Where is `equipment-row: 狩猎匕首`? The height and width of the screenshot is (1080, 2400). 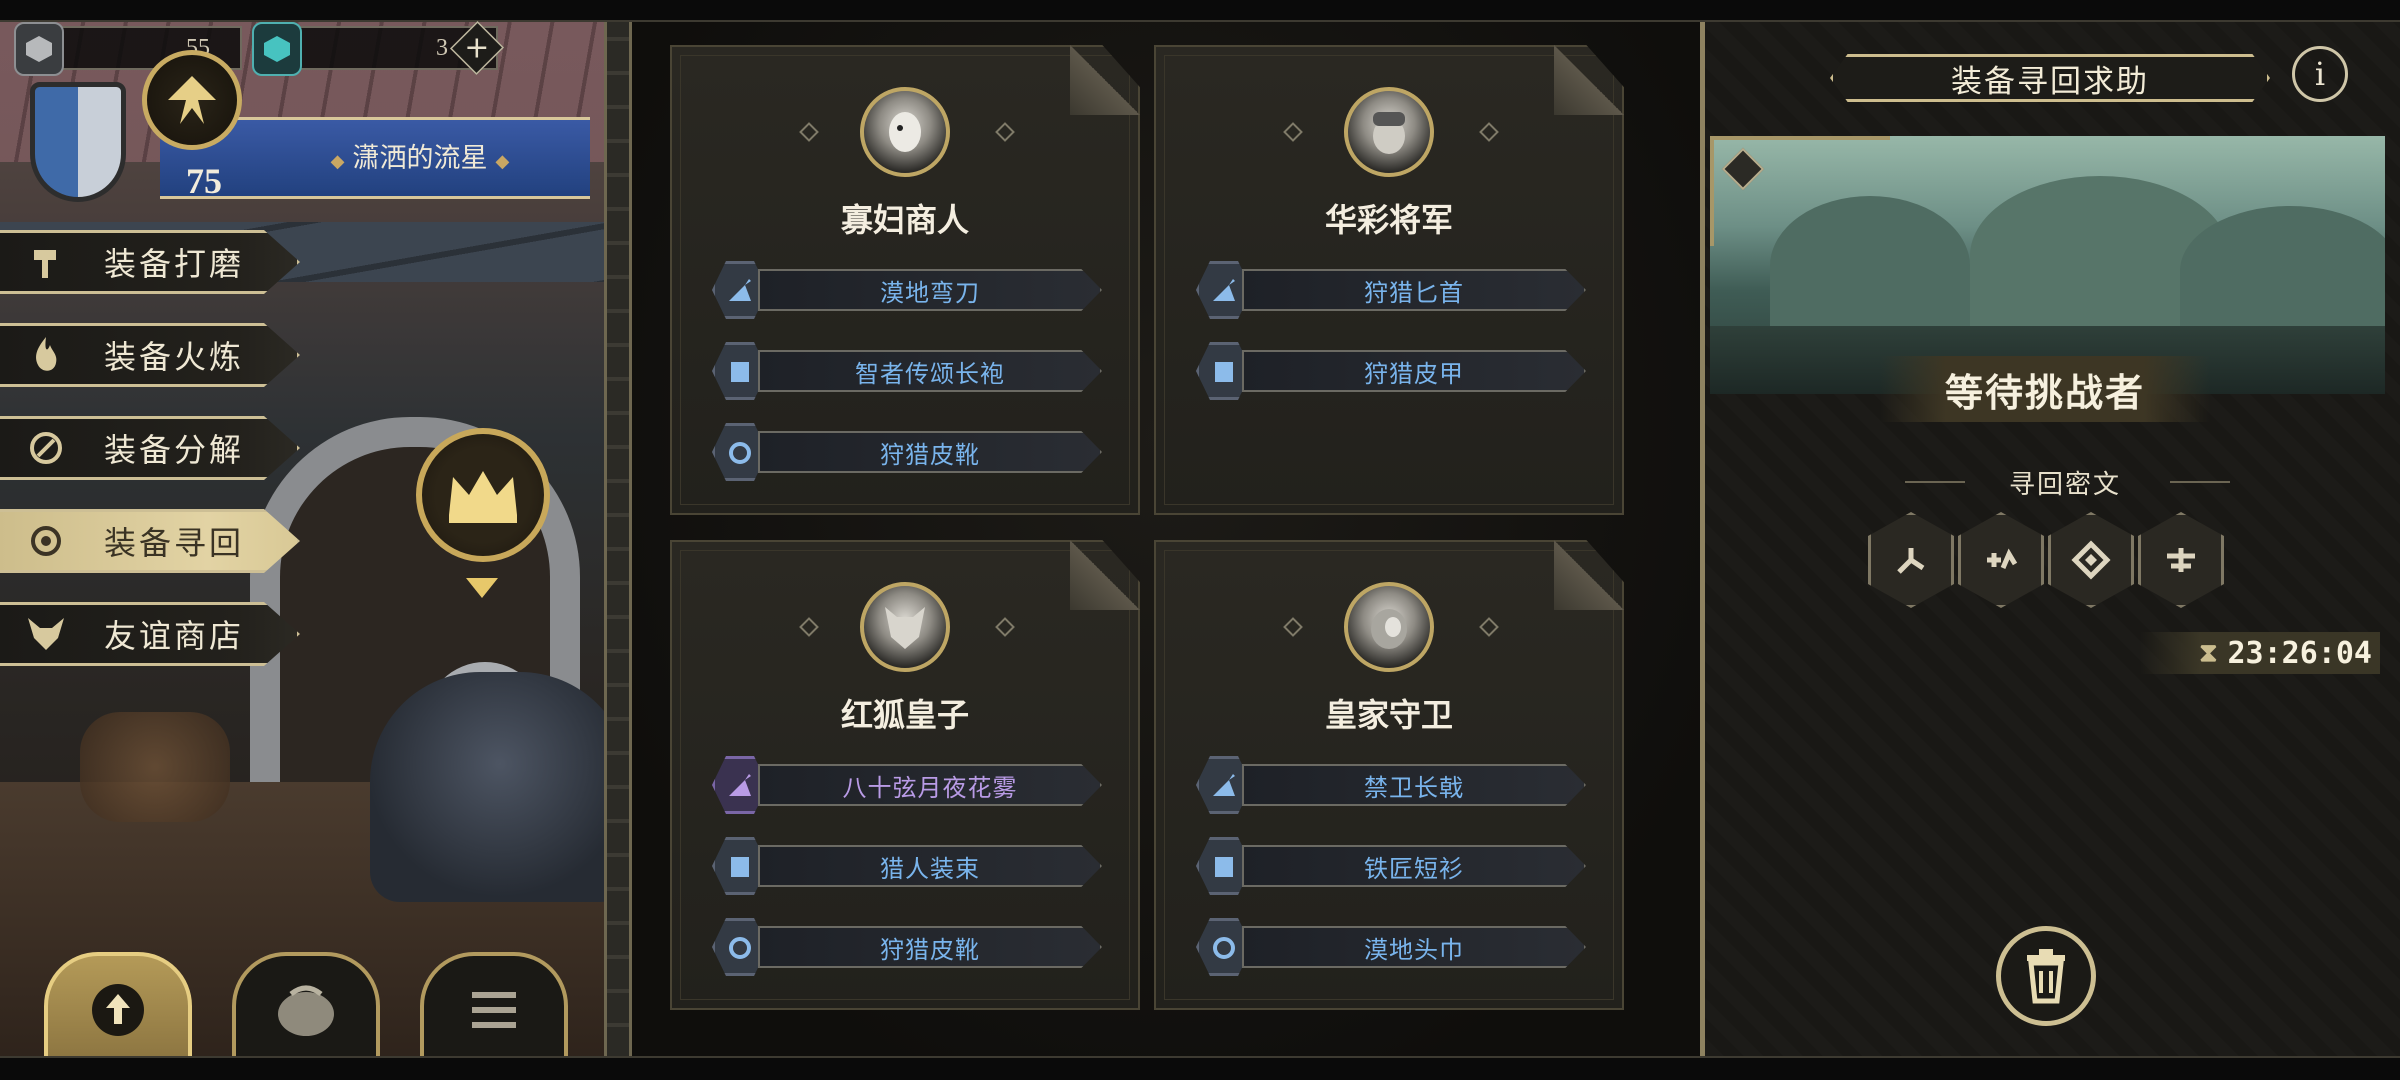
equipment-row: 狩猎匕首 is located at coordinates (1391, 290).